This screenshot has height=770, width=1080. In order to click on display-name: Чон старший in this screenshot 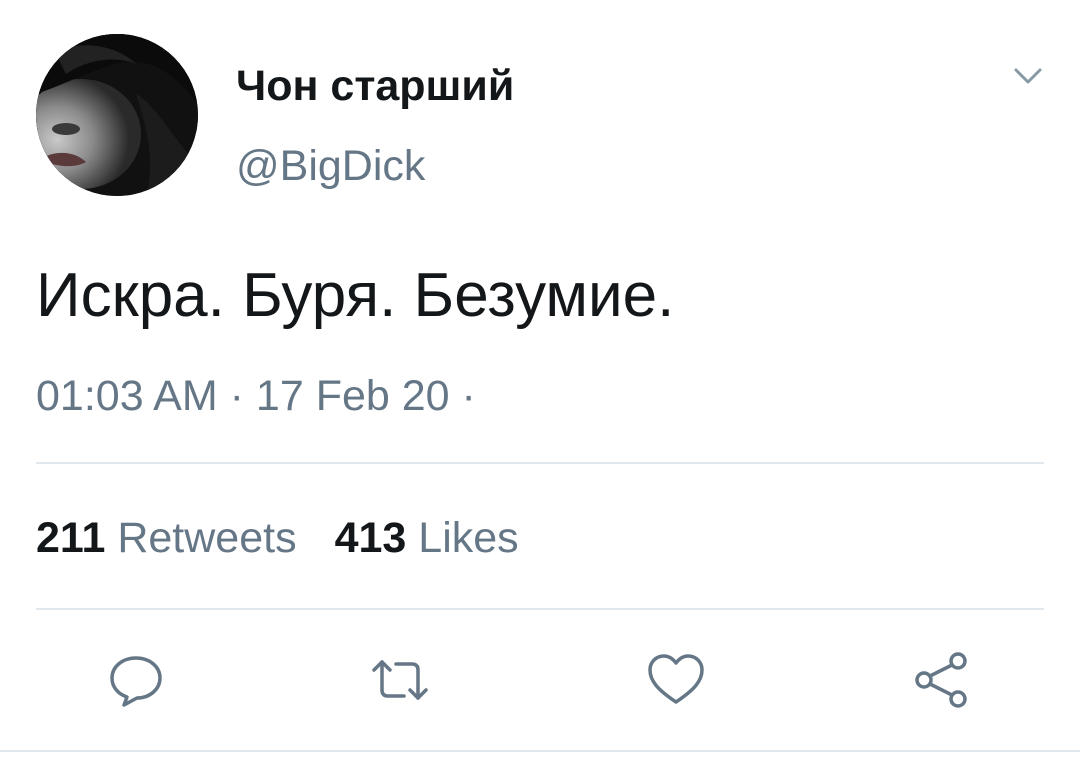, I will do `click(375, 86)`.